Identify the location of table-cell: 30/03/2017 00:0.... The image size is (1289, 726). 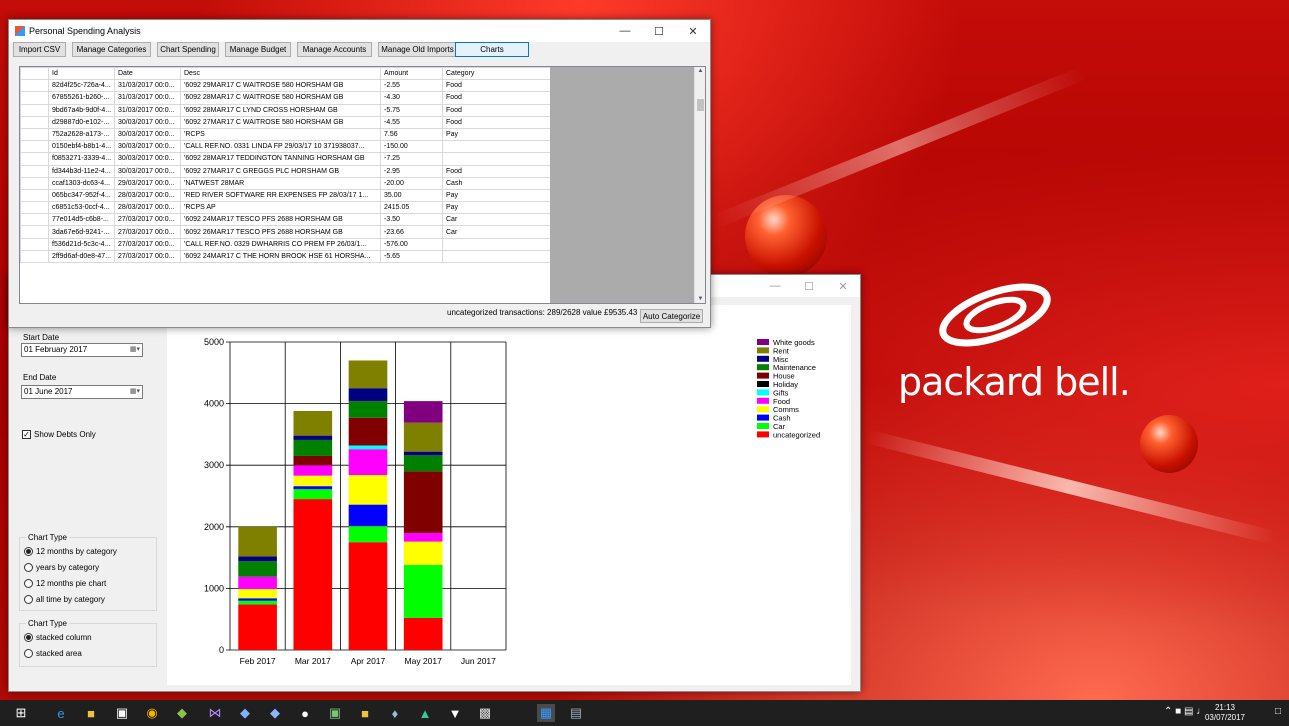
(147, 171).